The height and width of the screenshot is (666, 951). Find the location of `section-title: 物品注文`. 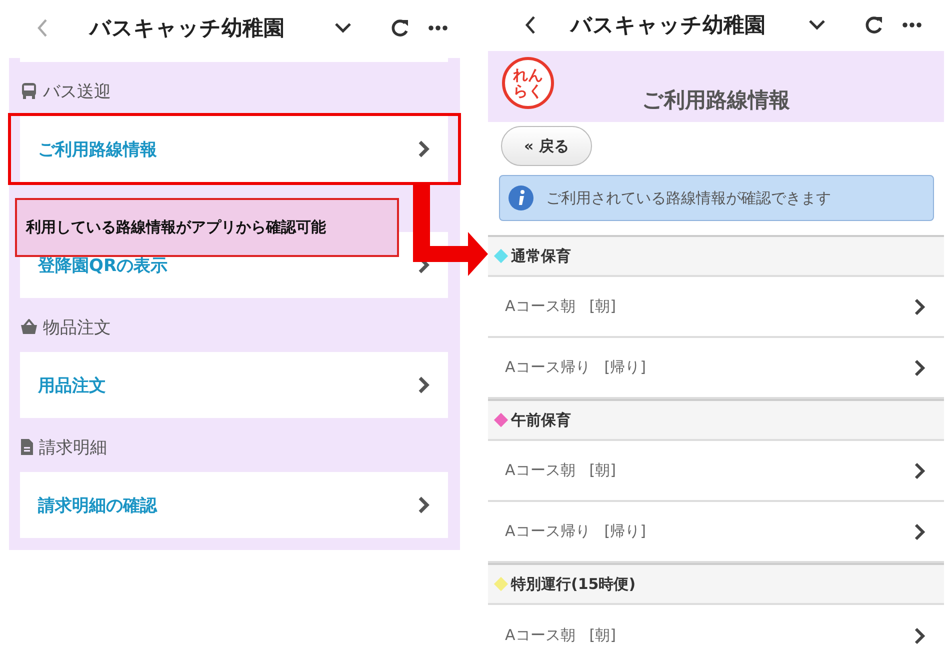

section-title: 物品注文 is located at coordinates (77, 327).